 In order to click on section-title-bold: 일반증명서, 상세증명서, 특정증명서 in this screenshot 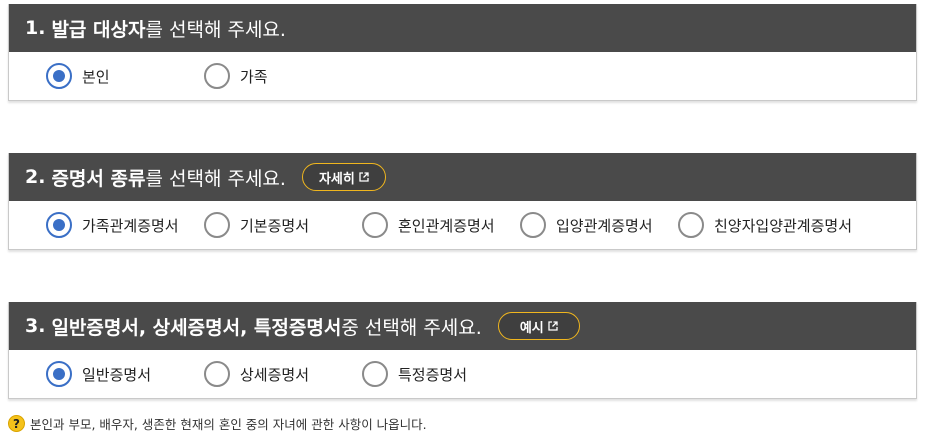, I will do `click(196, 327)`.